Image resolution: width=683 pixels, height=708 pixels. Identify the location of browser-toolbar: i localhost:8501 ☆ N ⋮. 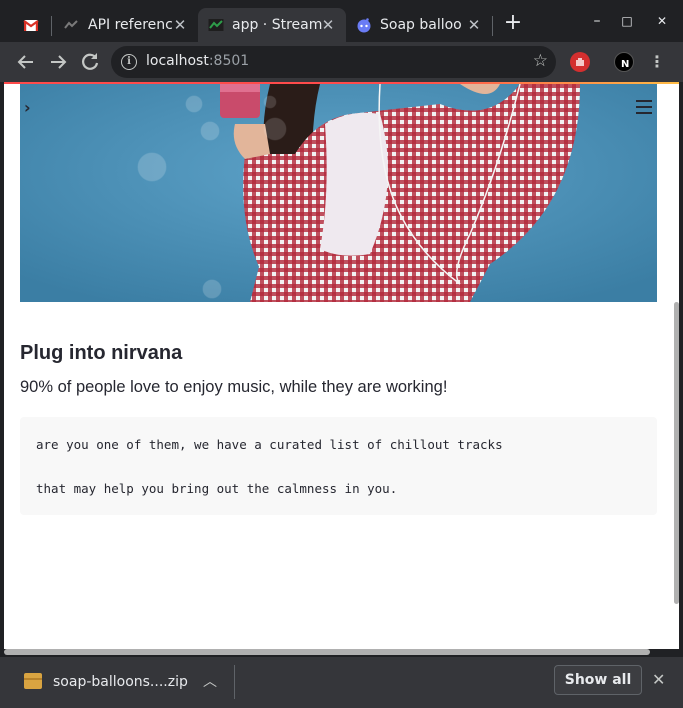
(341, 62).